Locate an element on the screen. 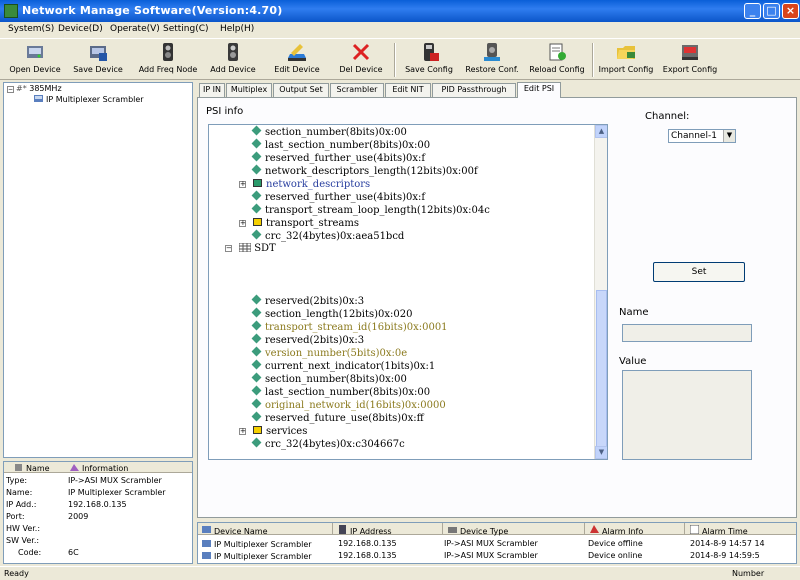 The image size is (800, 580). scroll-thumb is located at coordinates (601, 372).